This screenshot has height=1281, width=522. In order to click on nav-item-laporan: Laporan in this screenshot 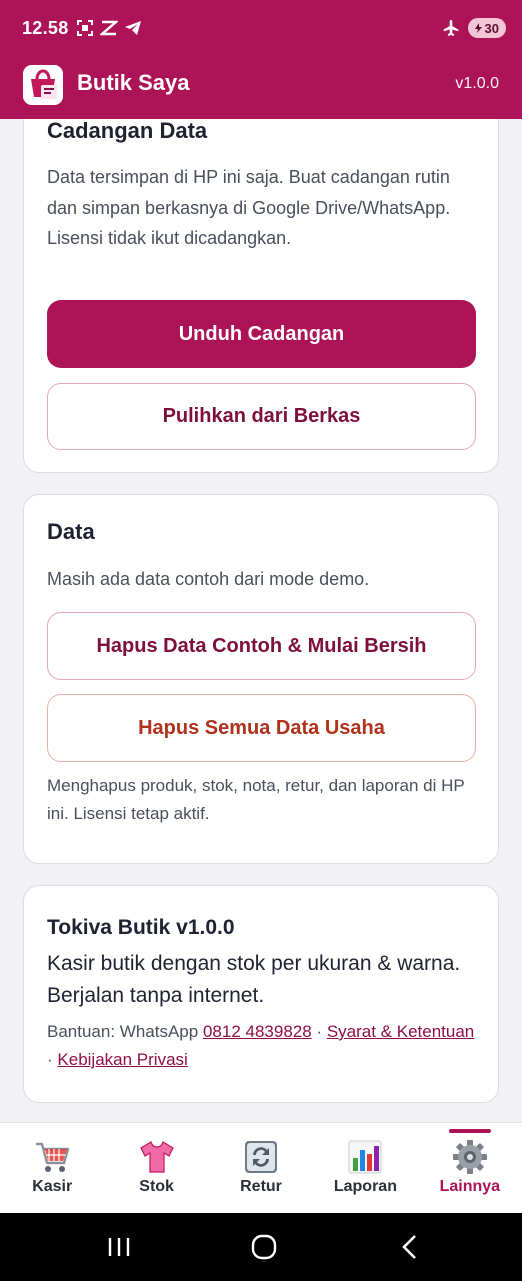, I will do `click(365, 1168)`.